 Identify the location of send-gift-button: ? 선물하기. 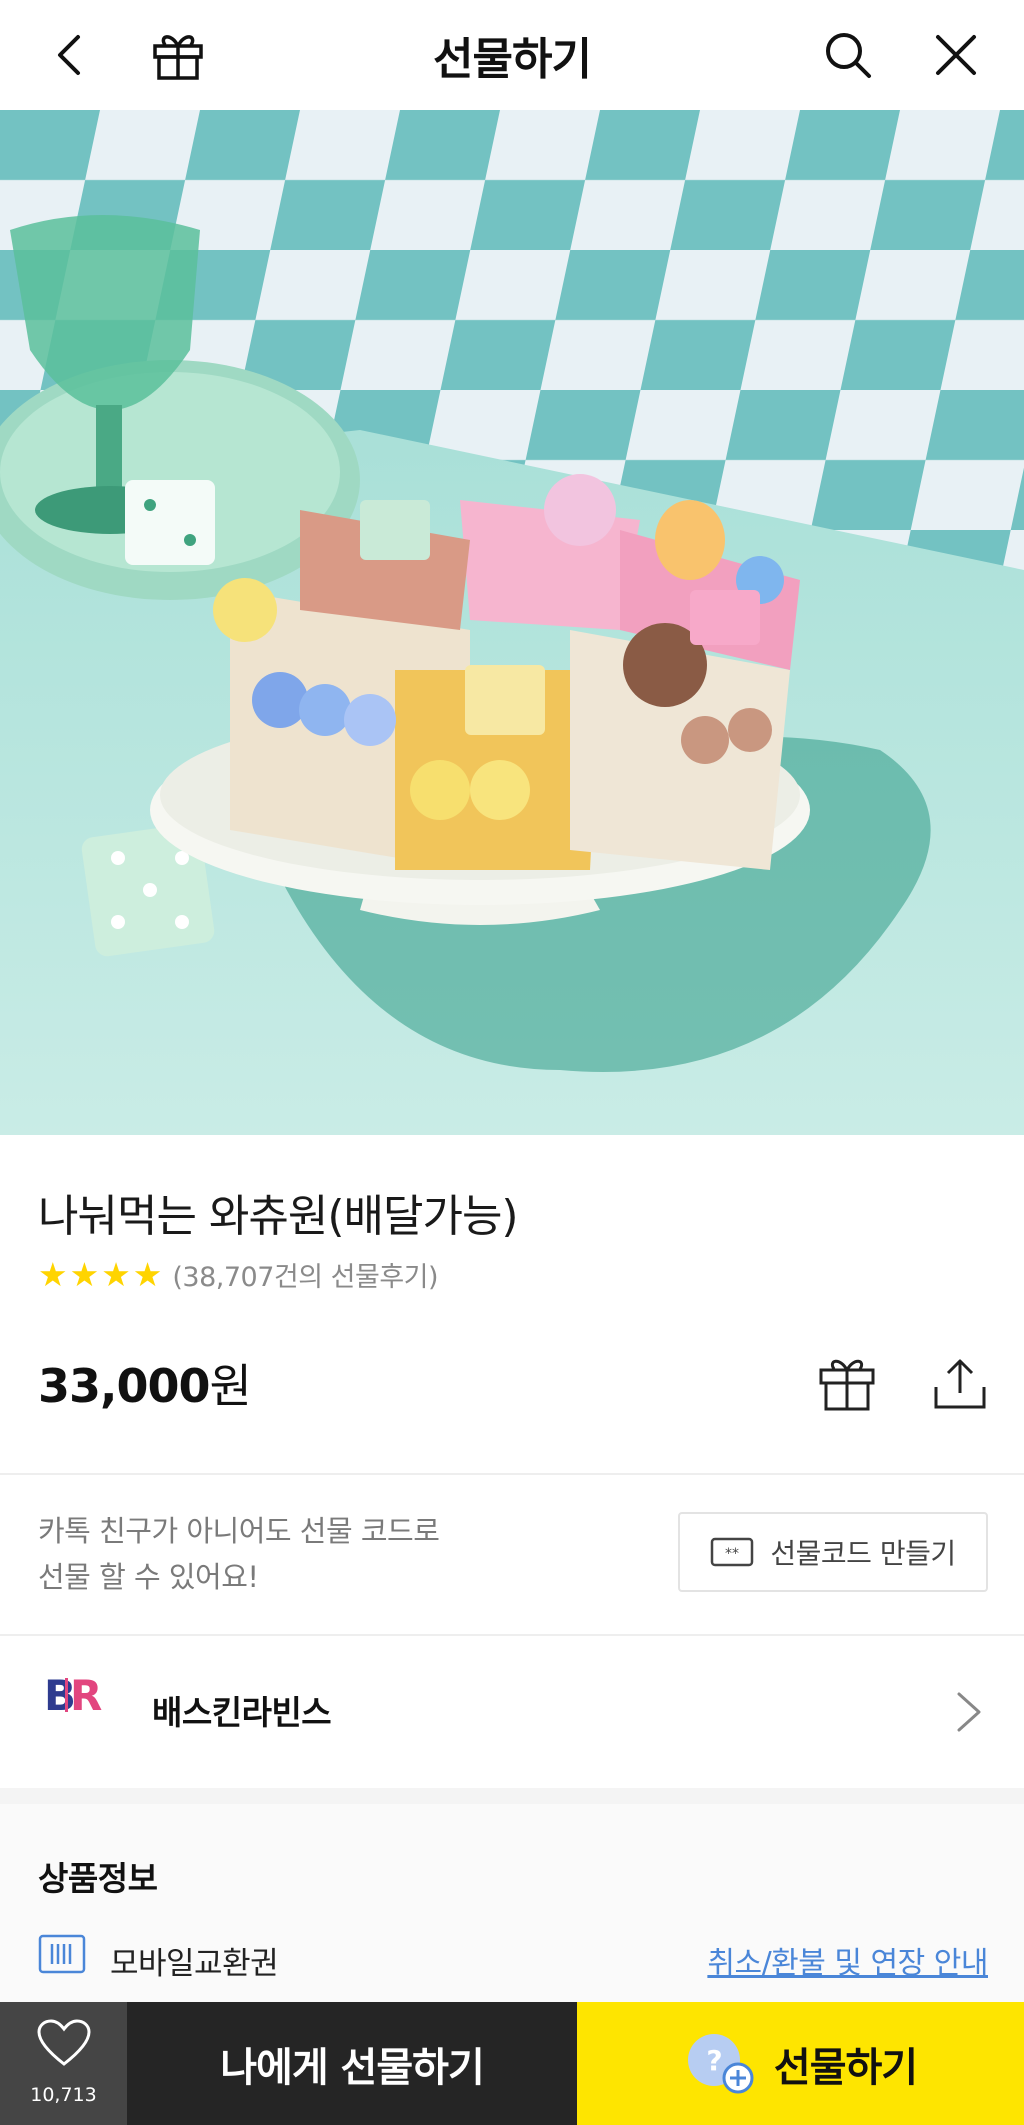
(800, 2063).